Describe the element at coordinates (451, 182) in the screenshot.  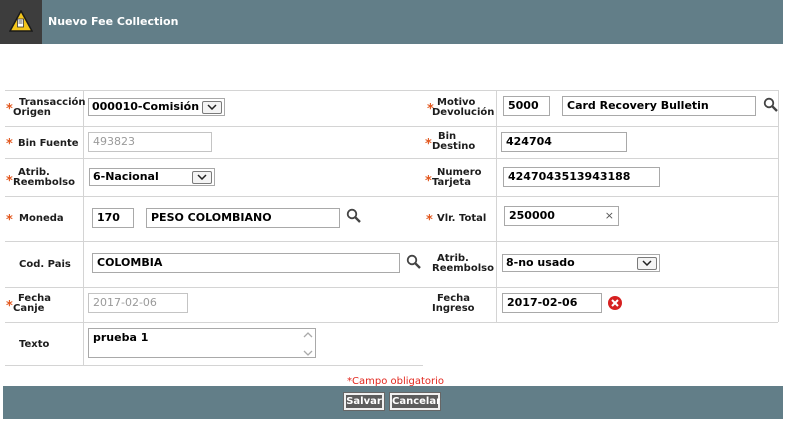
I see `label-line: Tarjeta` at that location.